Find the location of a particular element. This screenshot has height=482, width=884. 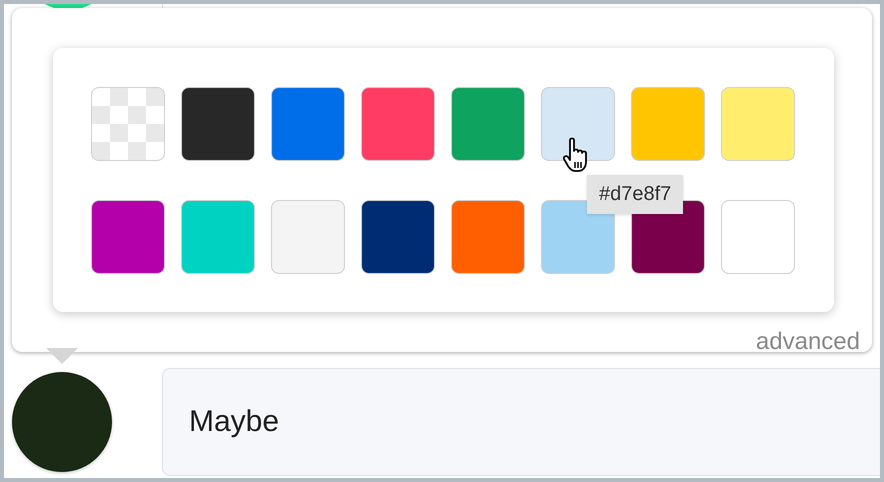

color-tooltip: #d7e8f7 is located at coordinates (635, 194).